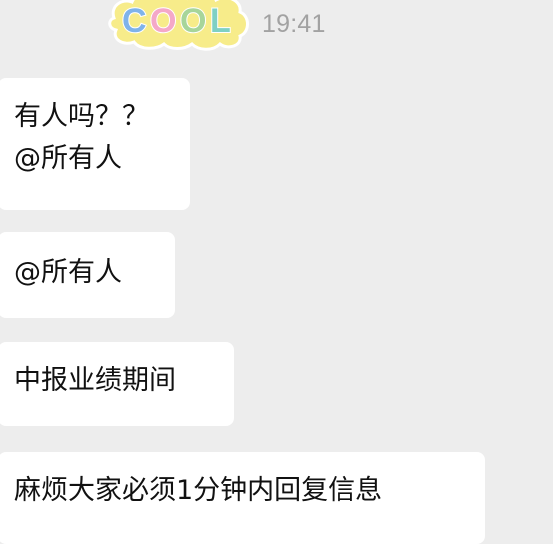 Image resolution: width=553 pixels, height=544 pixels. Describe the element at coordinates (220, 21) in the screenshot. I see `sticker-letter-l: L` at that location.